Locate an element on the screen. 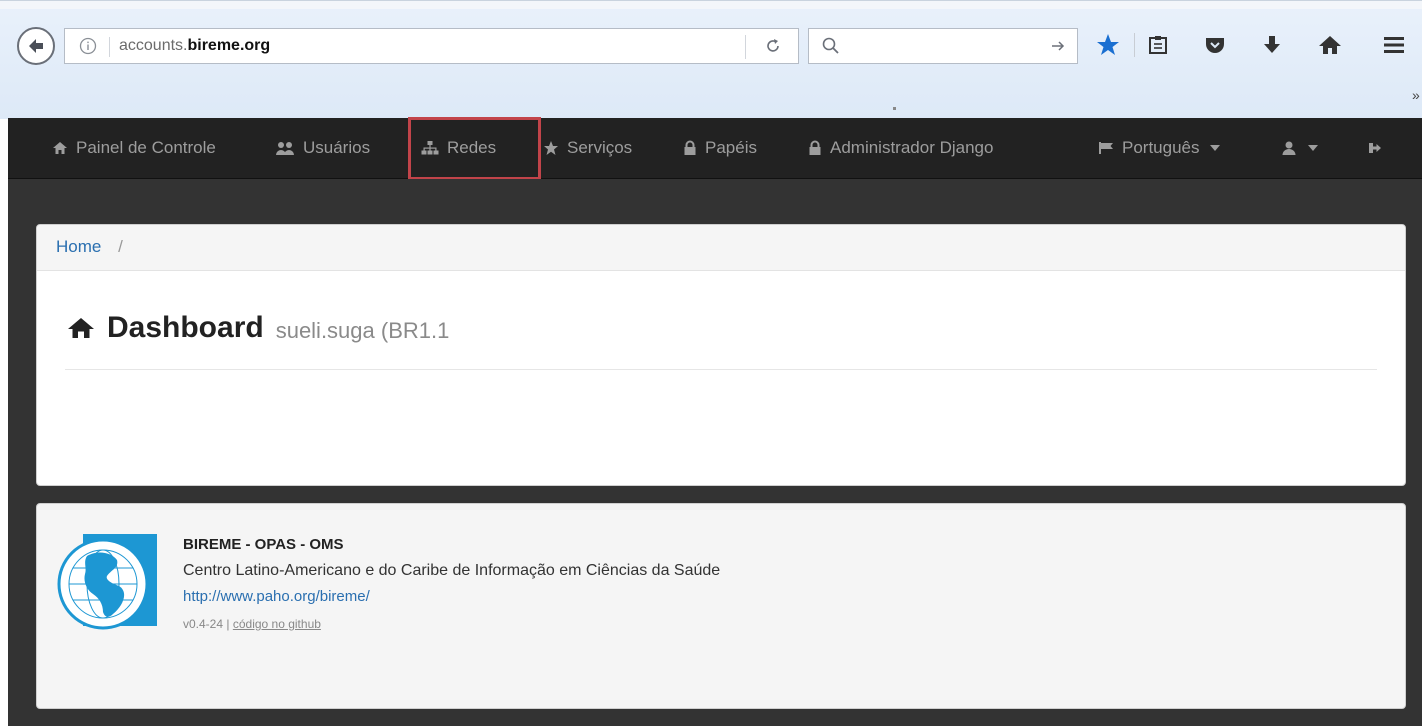 The height and width of the screenshot is (726, 1422). bookmark-star-icon is located at coordinates (1108, 45).